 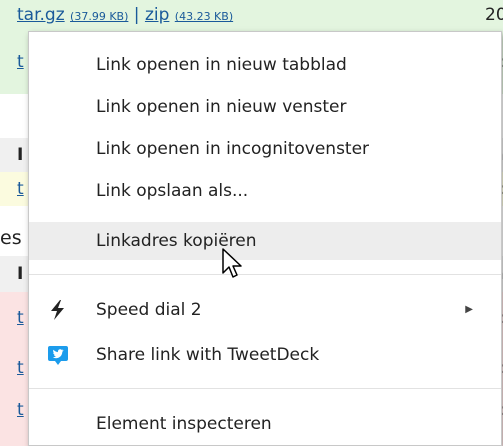 What do you see at coordinates (184, 424) in the screenshot?
I see `menu-item-label: Element inspecteren` at bounding box center [184, 424].